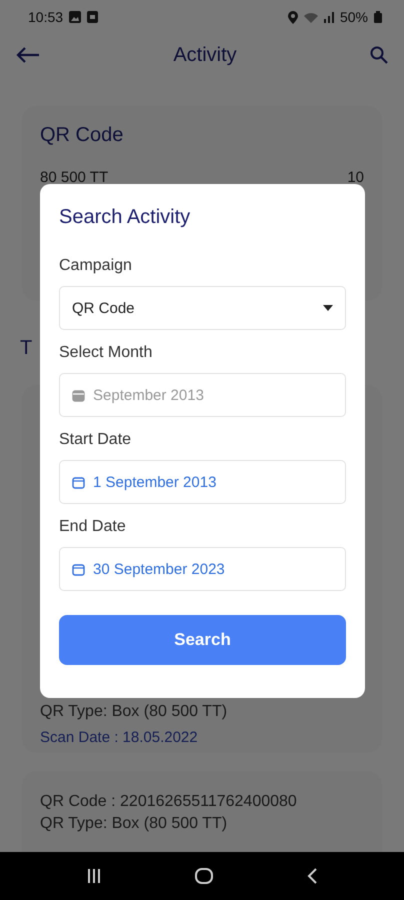  I want to click on search-icon, so click(379, 55).